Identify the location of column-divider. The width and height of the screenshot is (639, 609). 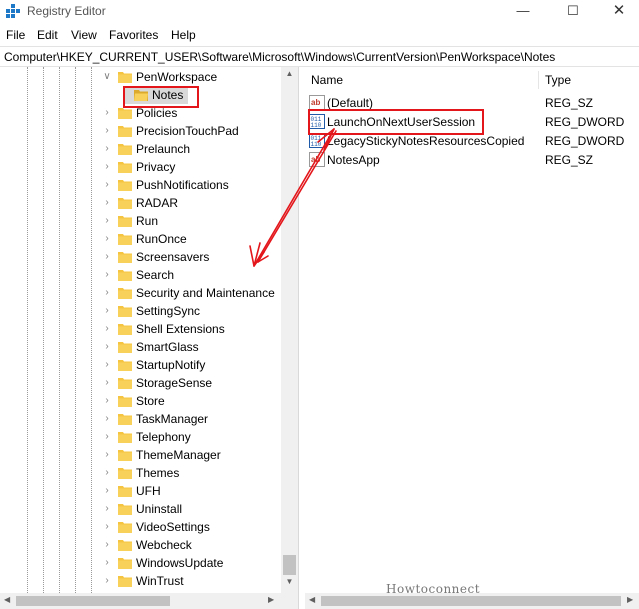
(538, 80).